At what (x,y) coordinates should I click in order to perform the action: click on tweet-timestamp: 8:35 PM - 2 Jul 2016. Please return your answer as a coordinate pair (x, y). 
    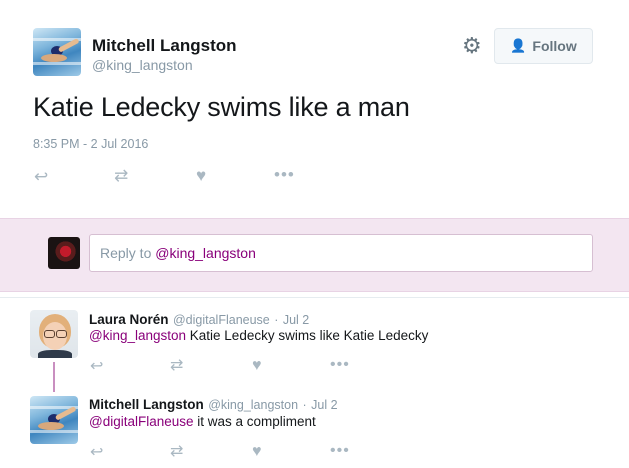
    Looking at the image, I should click on (90, 144).